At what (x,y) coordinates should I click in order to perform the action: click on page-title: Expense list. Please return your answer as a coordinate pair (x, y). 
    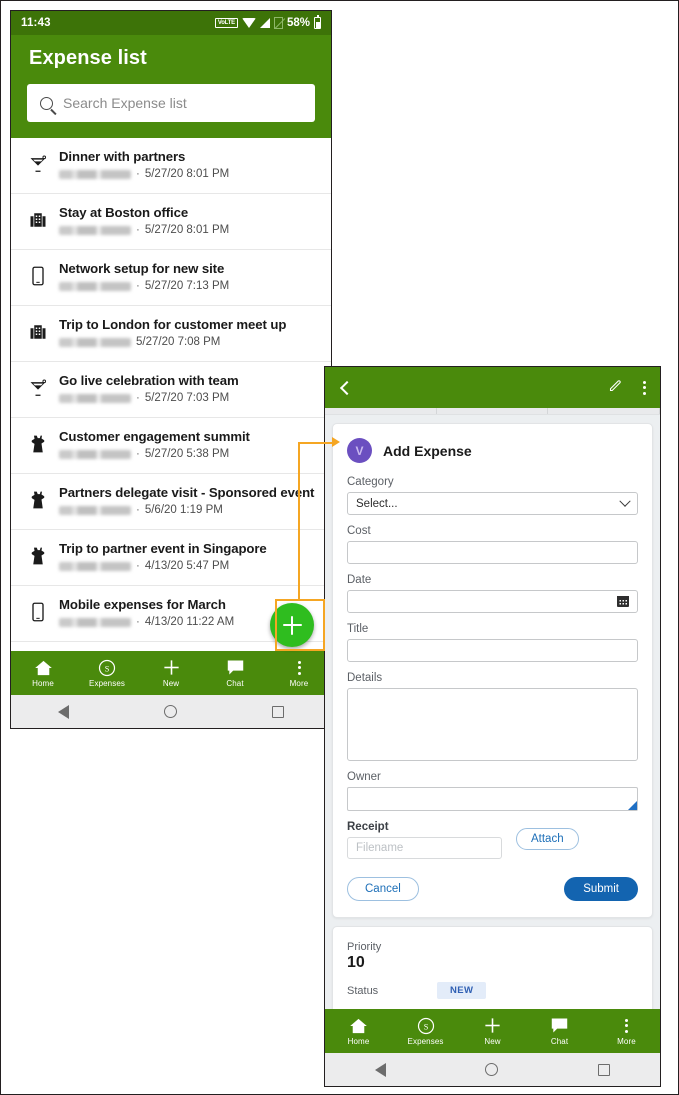
    Looking at the image, I should click on (88, 58).